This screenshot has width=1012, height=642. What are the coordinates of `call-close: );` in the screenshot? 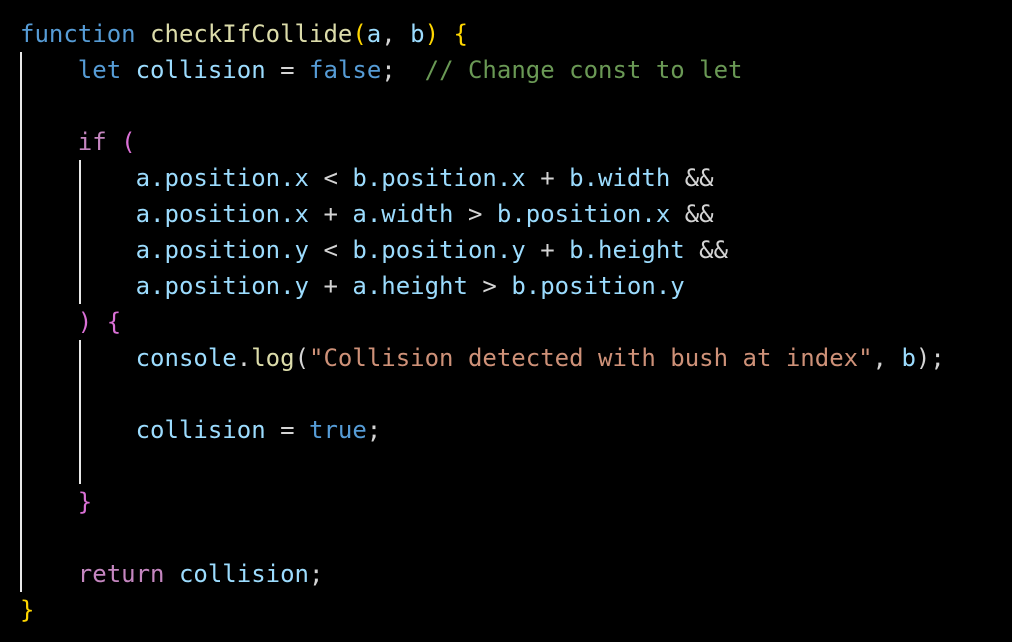 It's located at (930, 358).